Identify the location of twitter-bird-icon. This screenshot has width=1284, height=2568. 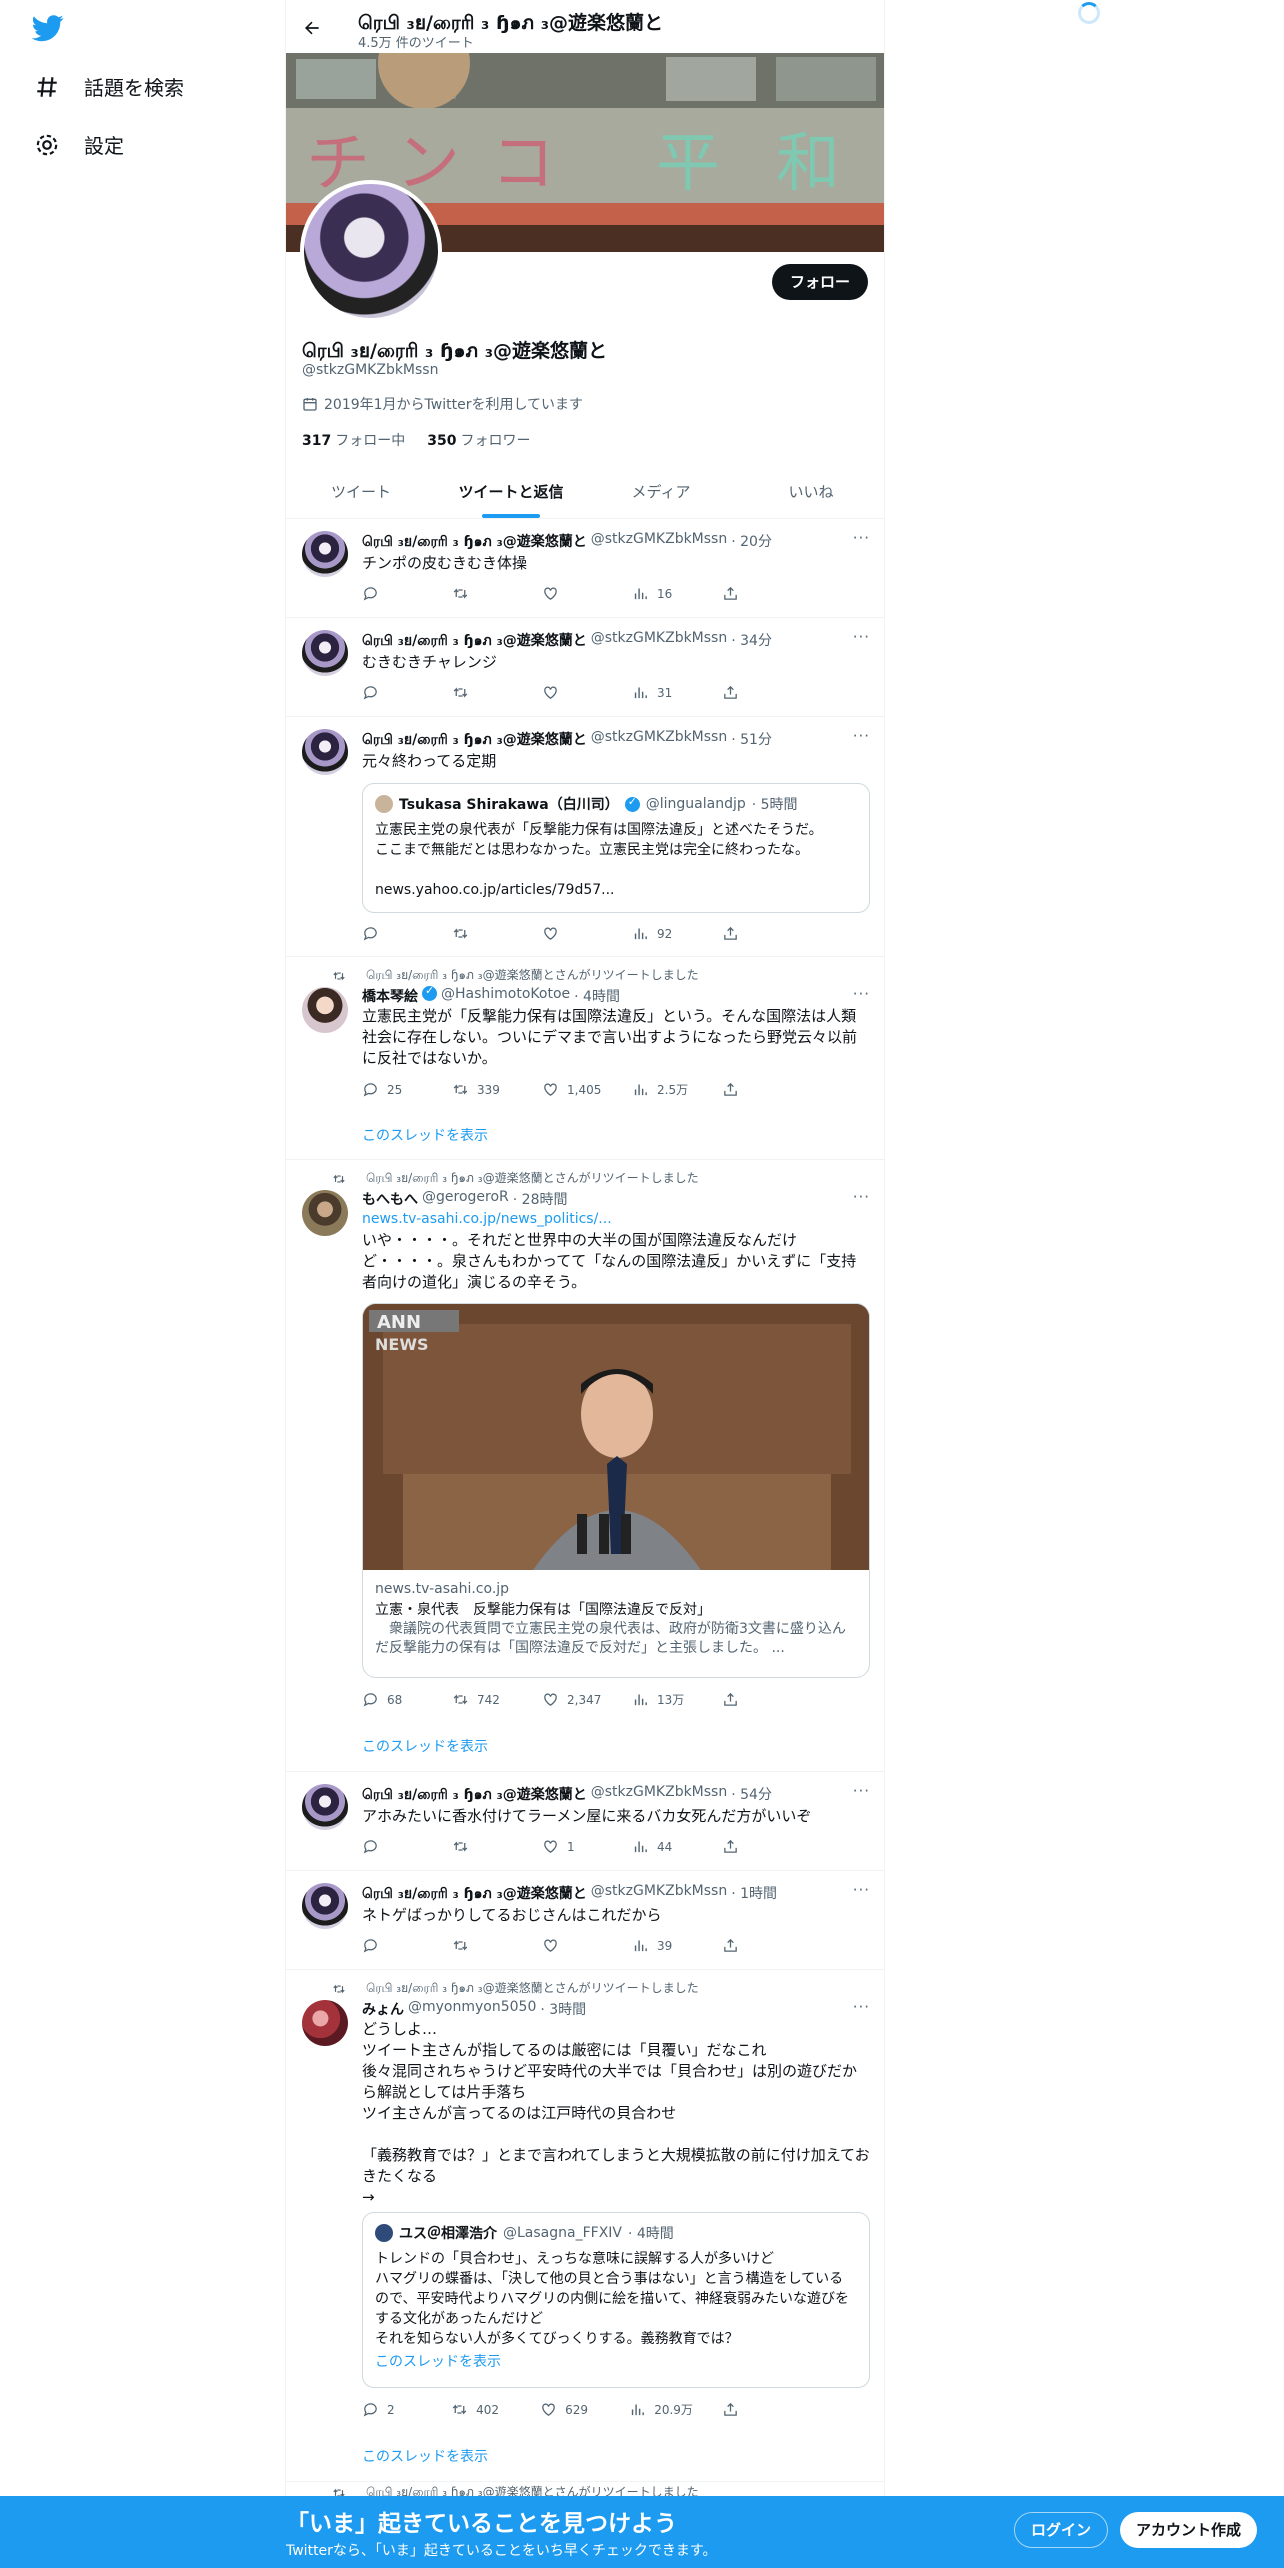
(48, 28).